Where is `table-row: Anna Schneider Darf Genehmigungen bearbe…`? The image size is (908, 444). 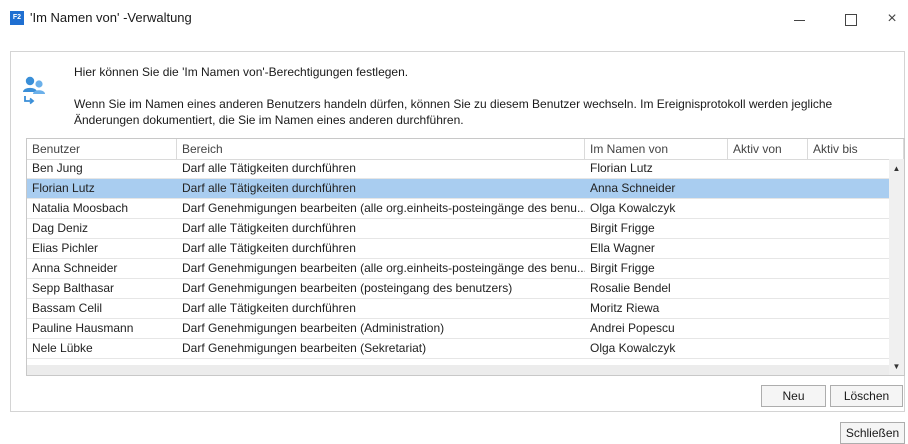
table-row: Anna Schneider Darf Genehmigungen bearbe… is located at coordinates (458, 269).